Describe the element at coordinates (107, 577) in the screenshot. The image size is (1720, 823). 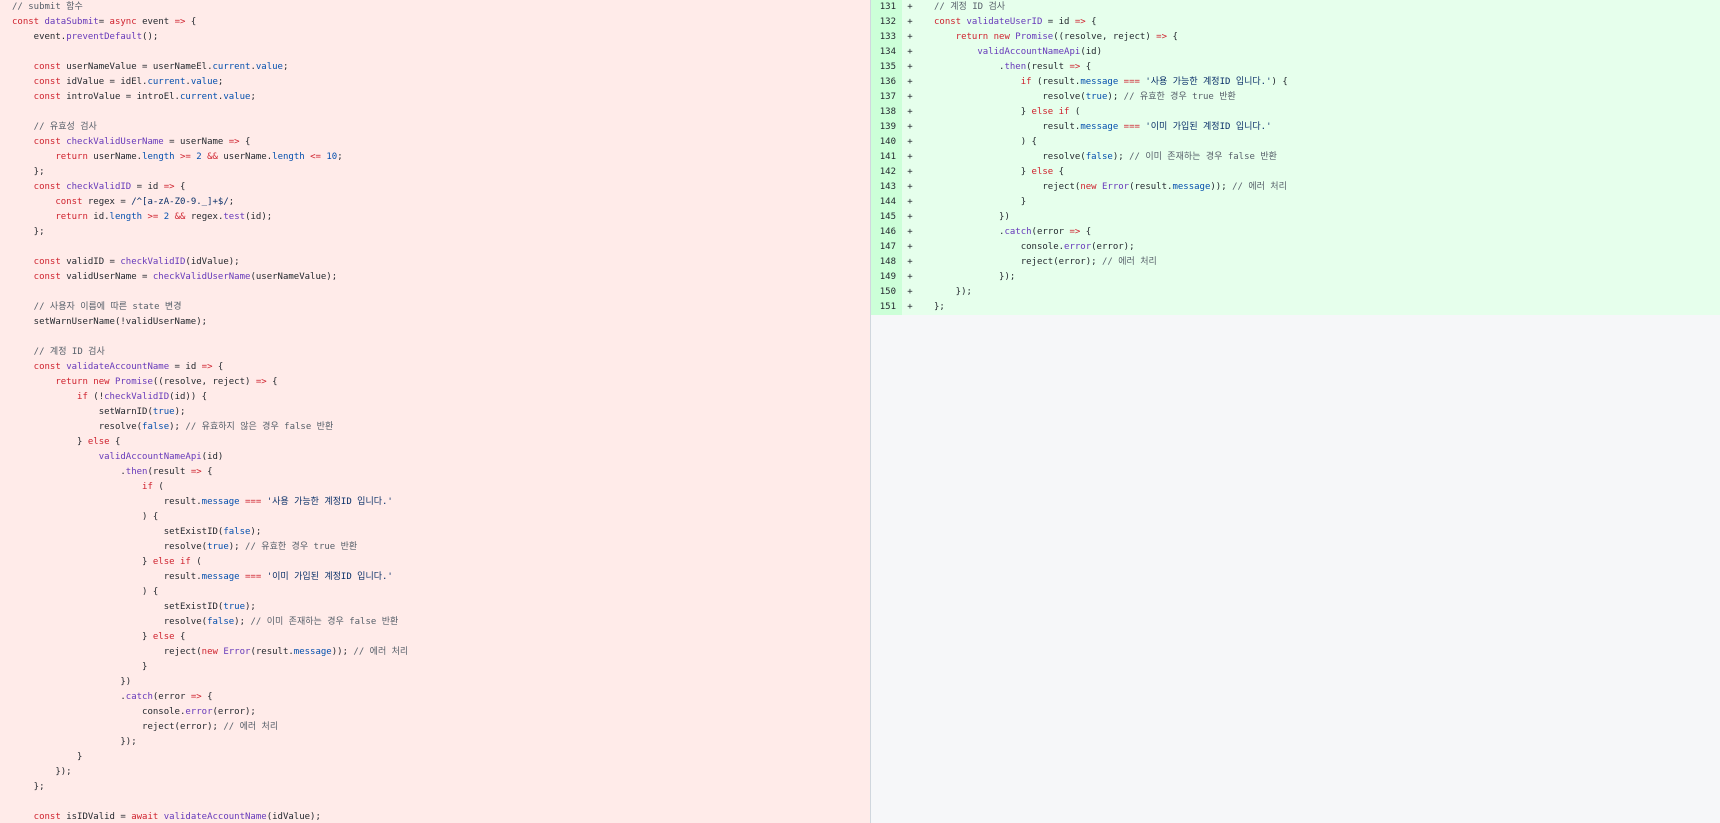
I see `code-token: result.` at that location.